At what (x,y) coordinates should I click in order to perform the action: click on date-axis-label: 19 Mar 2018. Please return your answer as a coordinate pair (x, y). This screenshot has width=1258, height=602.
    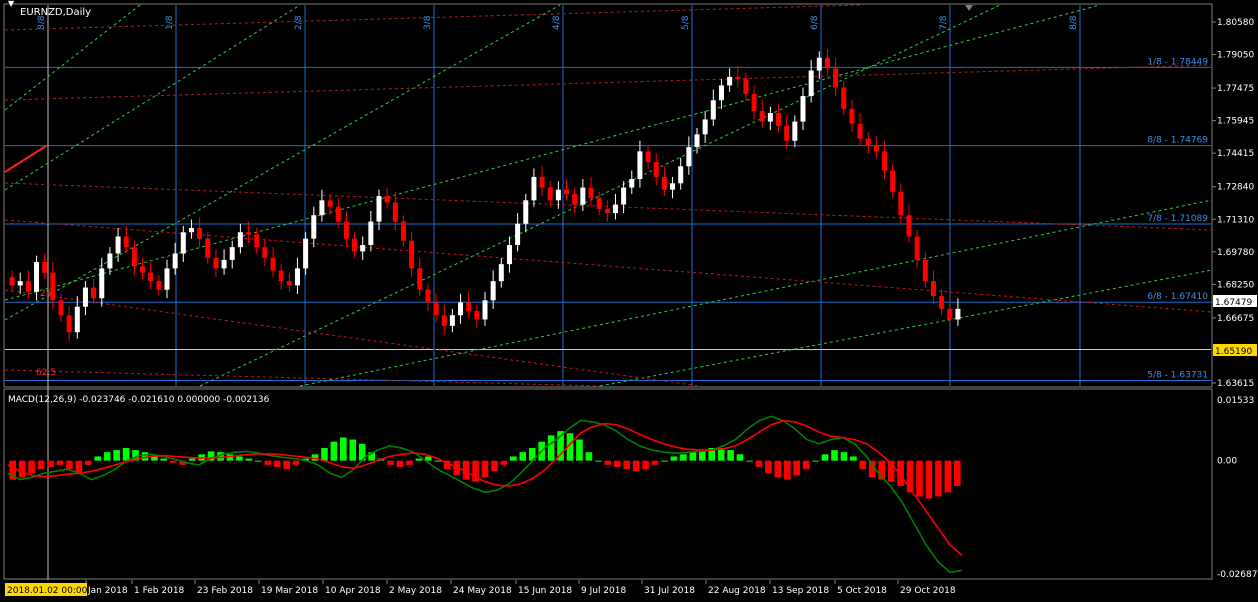
    Looking at the image, I should click on (289, 591).